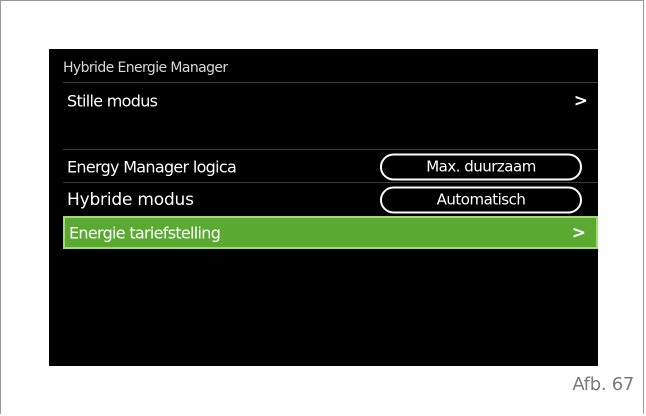 This screenshot has height=416, width=646. I want to click on menu-item-hybride-modus: Hybride modus Automatisch, so click(330, 199).